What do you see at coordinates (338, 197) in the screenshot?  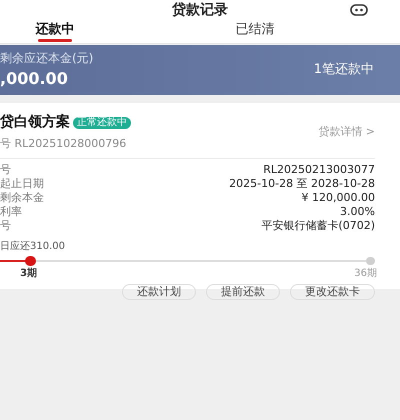 I see `field-value: ¥ 120,000.00` at bounding box center [338, 197].